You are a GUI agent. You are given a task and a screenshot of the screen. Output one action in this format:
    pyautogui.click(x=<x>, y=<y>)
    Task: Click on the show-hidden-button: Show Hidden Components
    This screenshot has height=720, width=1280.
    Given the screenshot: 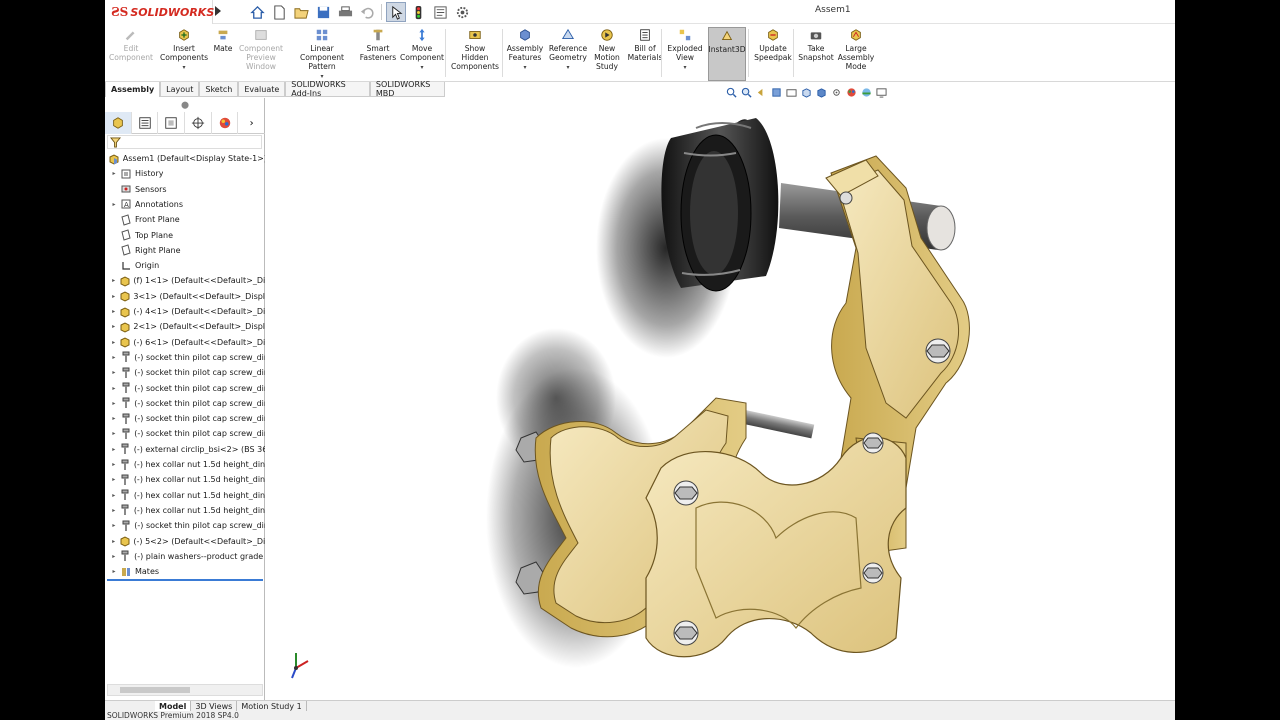 What is the action you would take?
    pyautogui.click(x=475, y=54)
    